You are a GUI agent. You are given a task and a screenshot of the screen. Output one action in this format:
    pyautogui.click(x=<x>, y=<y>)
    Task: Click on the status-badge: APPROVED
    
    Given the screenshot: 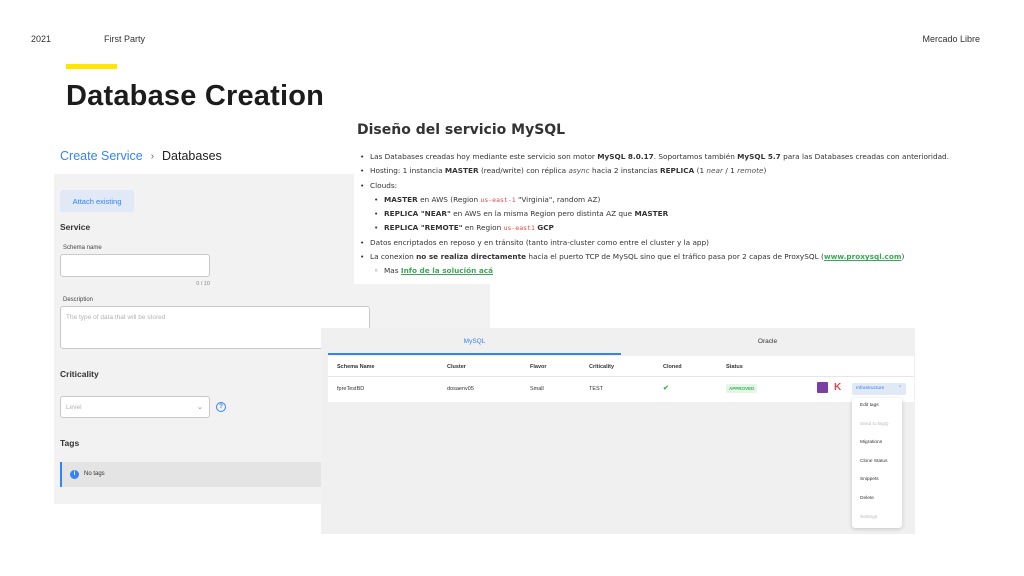 What is the action you would take?
    pyautogui.click(x=742, y=388)
    